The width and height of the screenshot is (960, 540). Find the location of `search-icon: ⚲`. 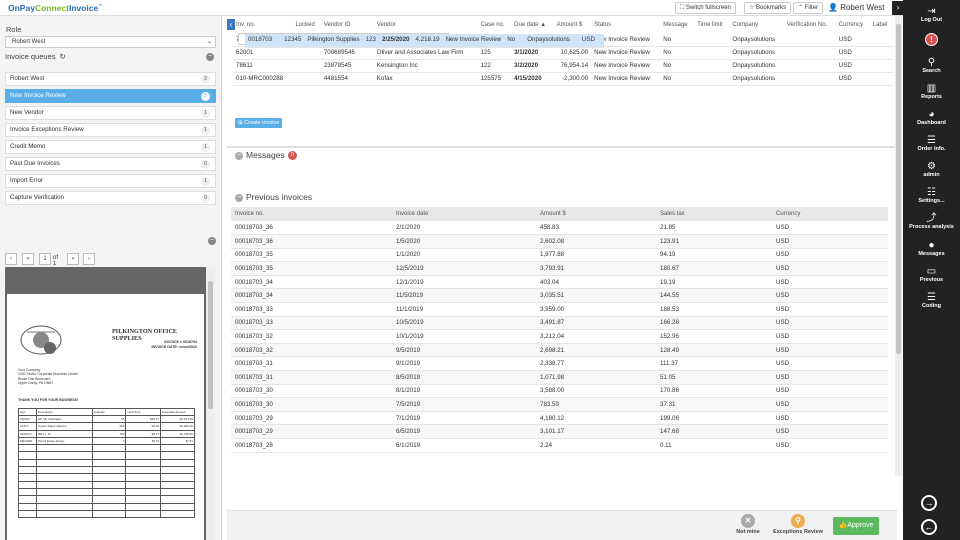

search-icon: ⚲ is located at coordinates (931, 62).